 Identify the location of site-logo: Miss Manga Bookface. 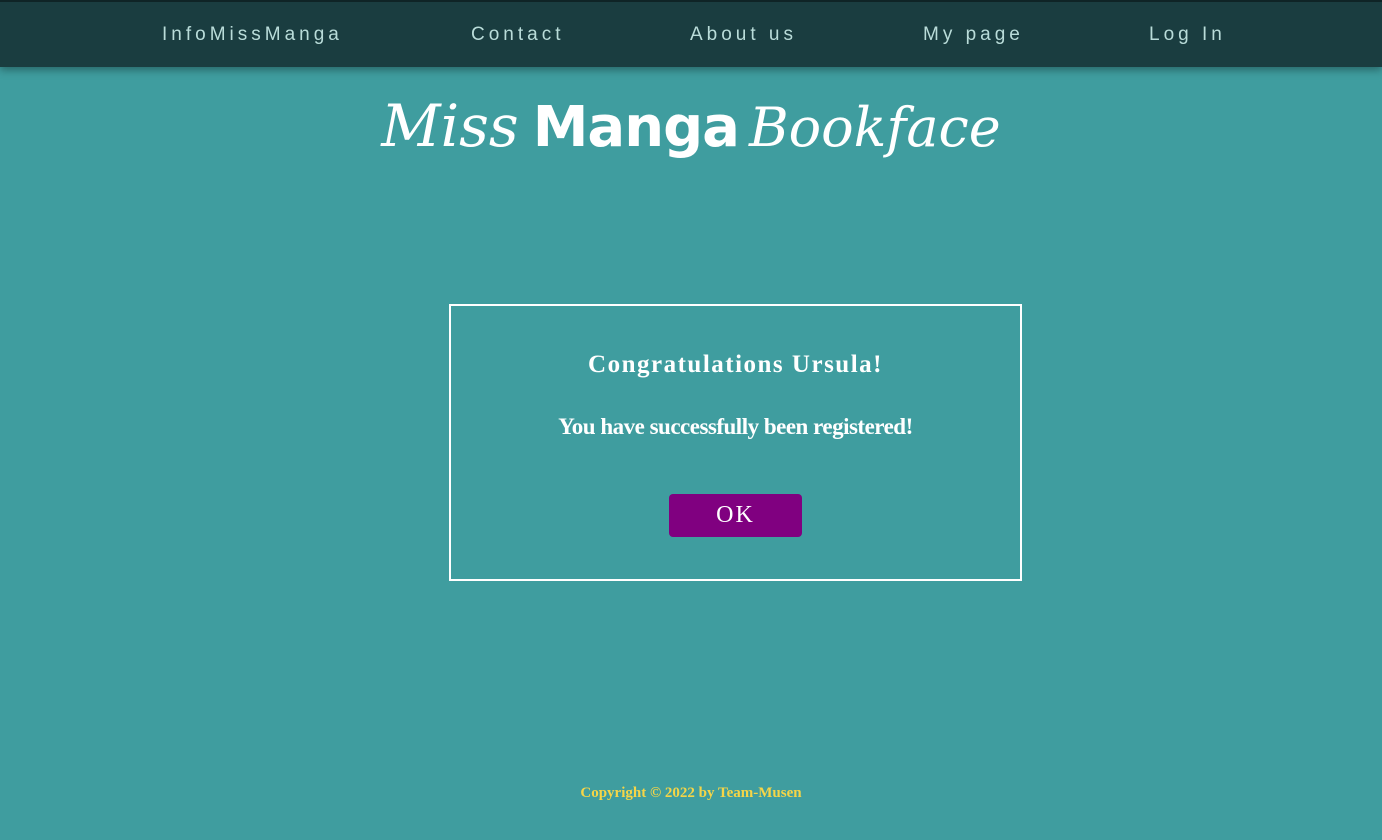
(691, 126).